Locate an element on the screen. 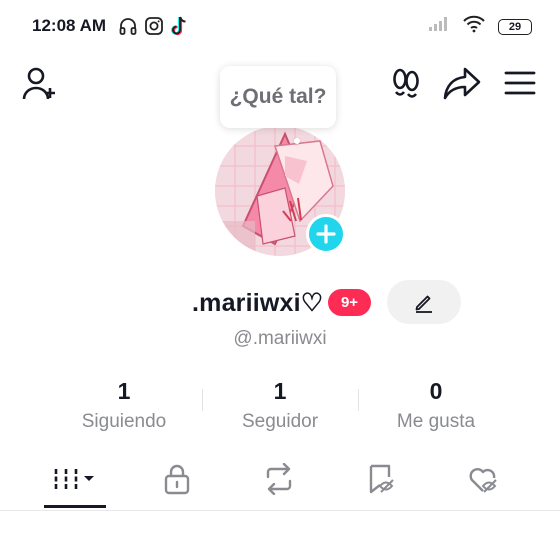 The width and height of the screenshot is (560, 560). stat-likes-value: 0 is located at coordinates (436, 391).